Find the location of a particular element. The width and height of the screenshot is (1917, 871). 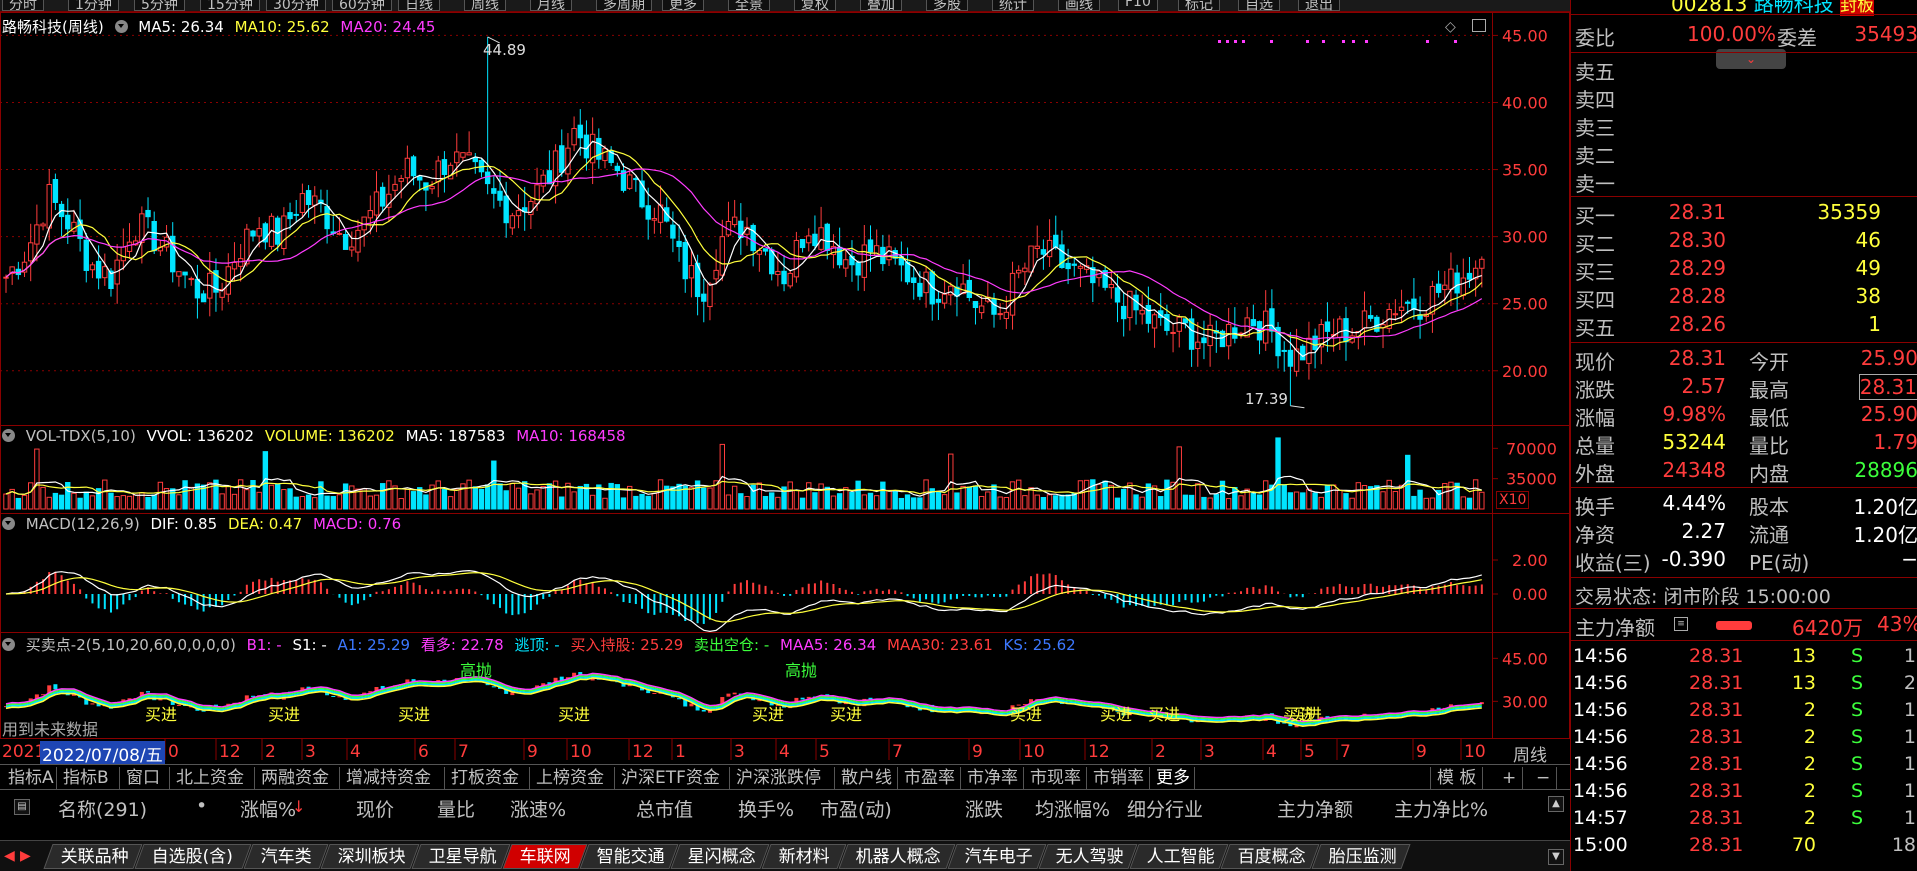

column-header: 现价 is located at coordinates (375, 808).